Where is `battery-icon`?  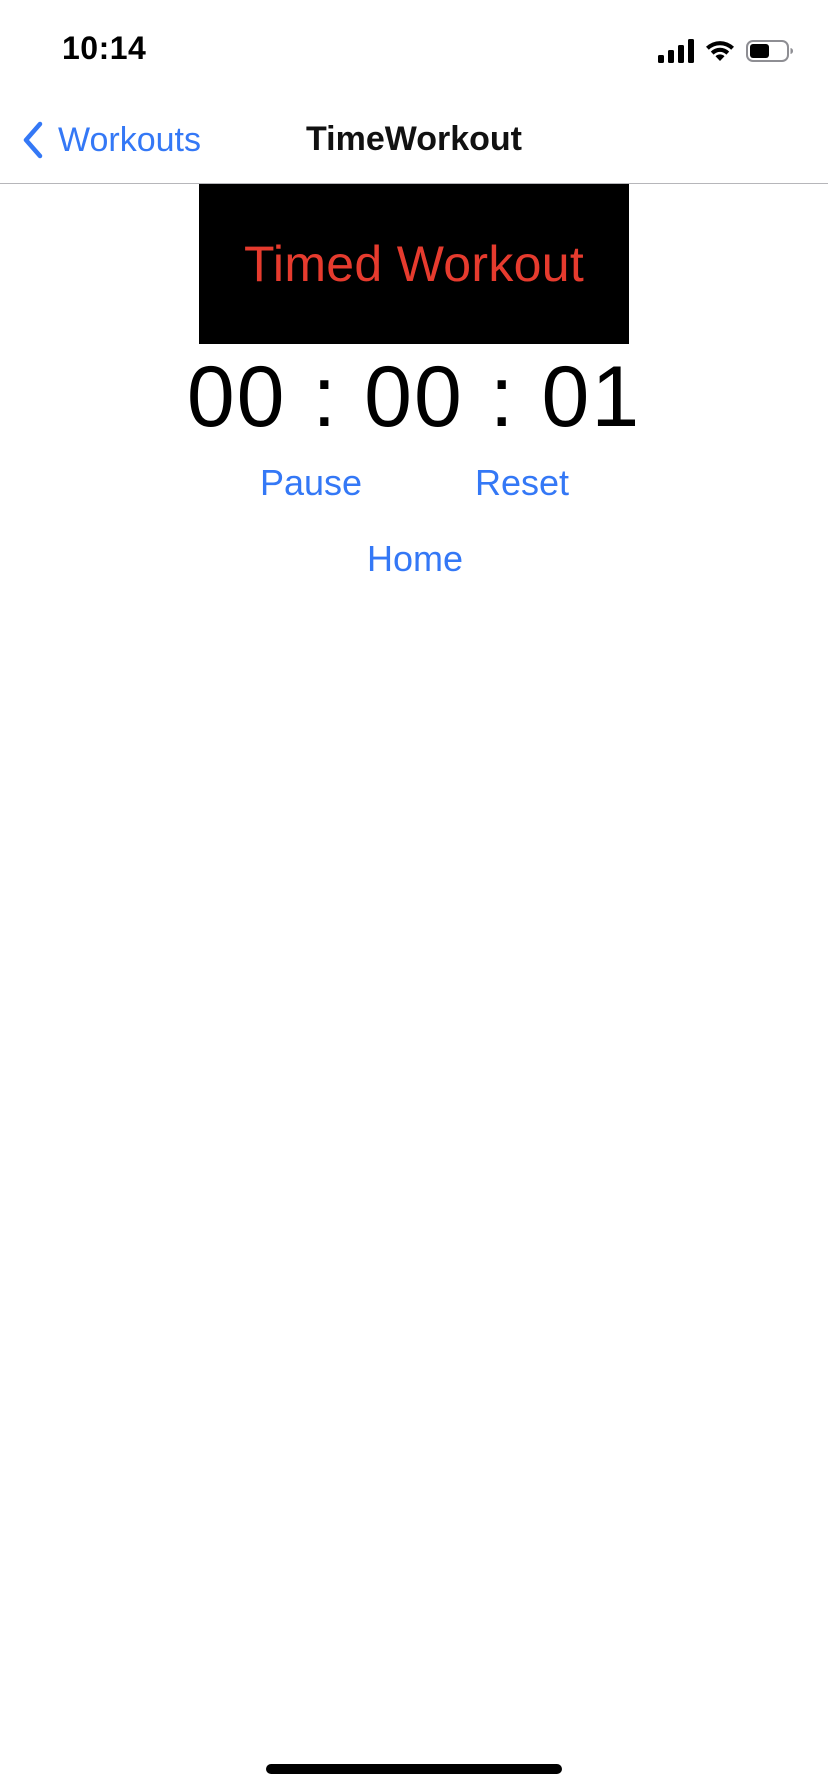
battery-icon is located at coordinates (770, 51).